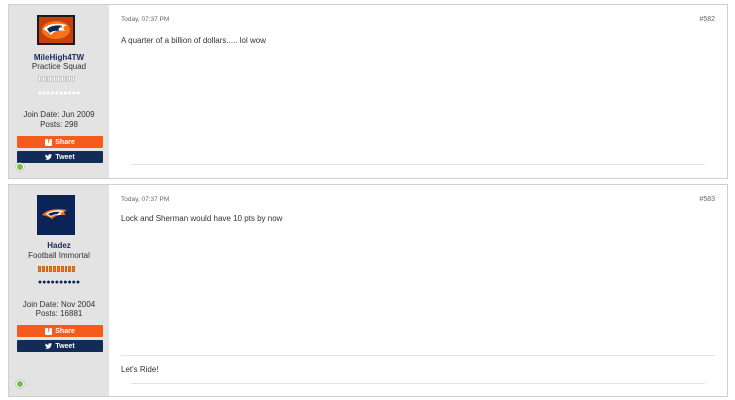  Describe the element at coordinates (707, 199) in the screenshot. I see `post-number-link: #583` at that location.